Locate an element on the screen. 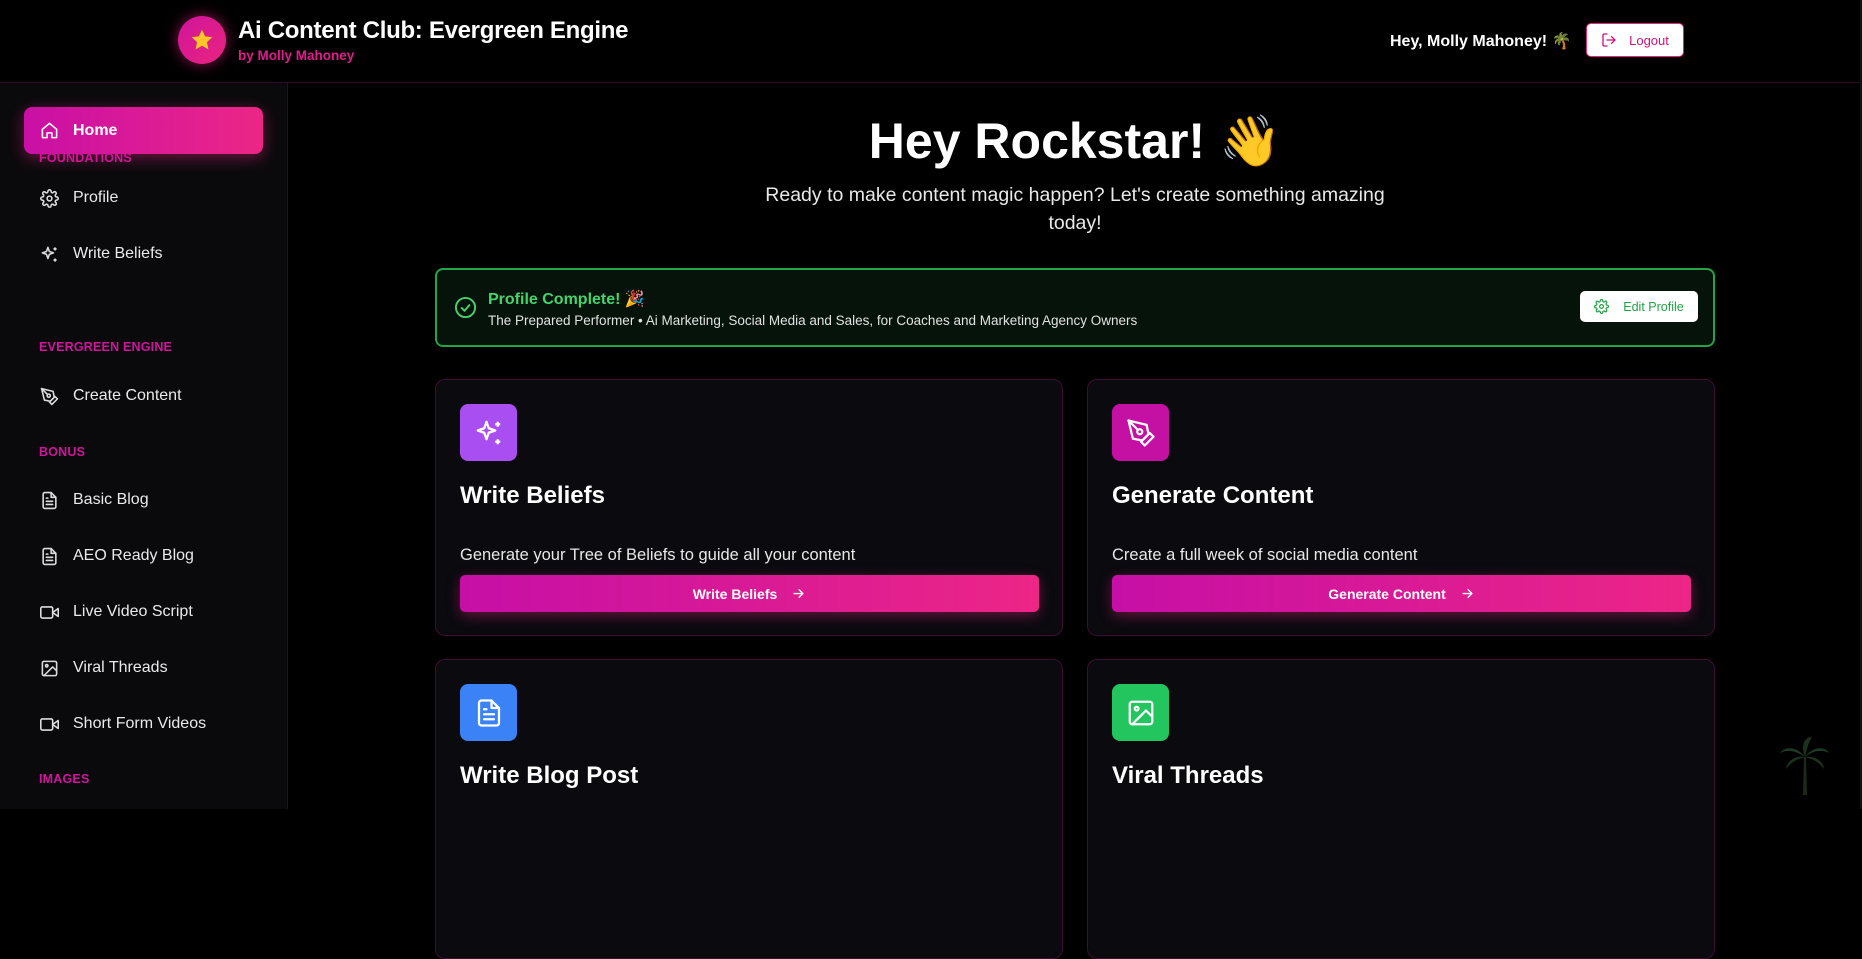  card-viral-threads: Viral Threads is located at coordinates (1401, 809).